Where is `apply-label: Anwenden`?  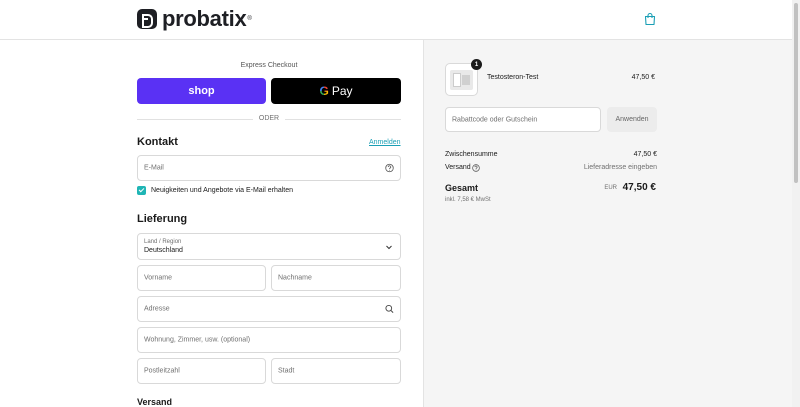 apply-label: Anwenden is located at coordinates (632, 119).